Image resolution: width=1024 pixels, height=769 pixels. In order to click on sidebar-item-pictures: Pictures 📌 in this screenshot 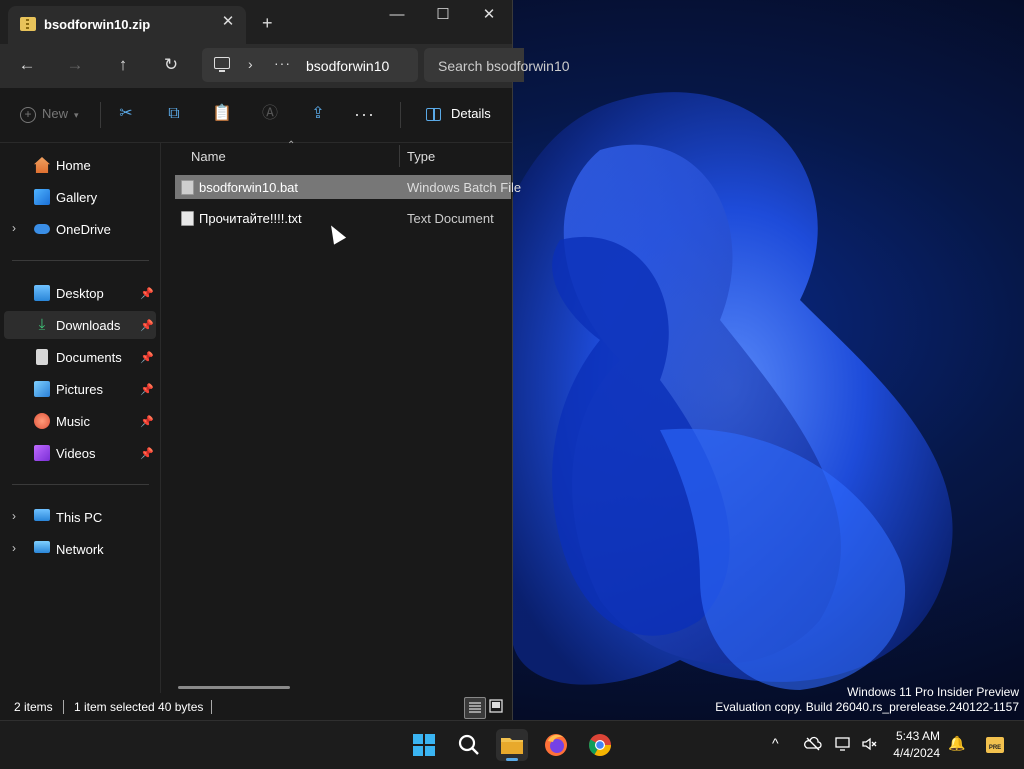, I will do `click(80, 389)`.